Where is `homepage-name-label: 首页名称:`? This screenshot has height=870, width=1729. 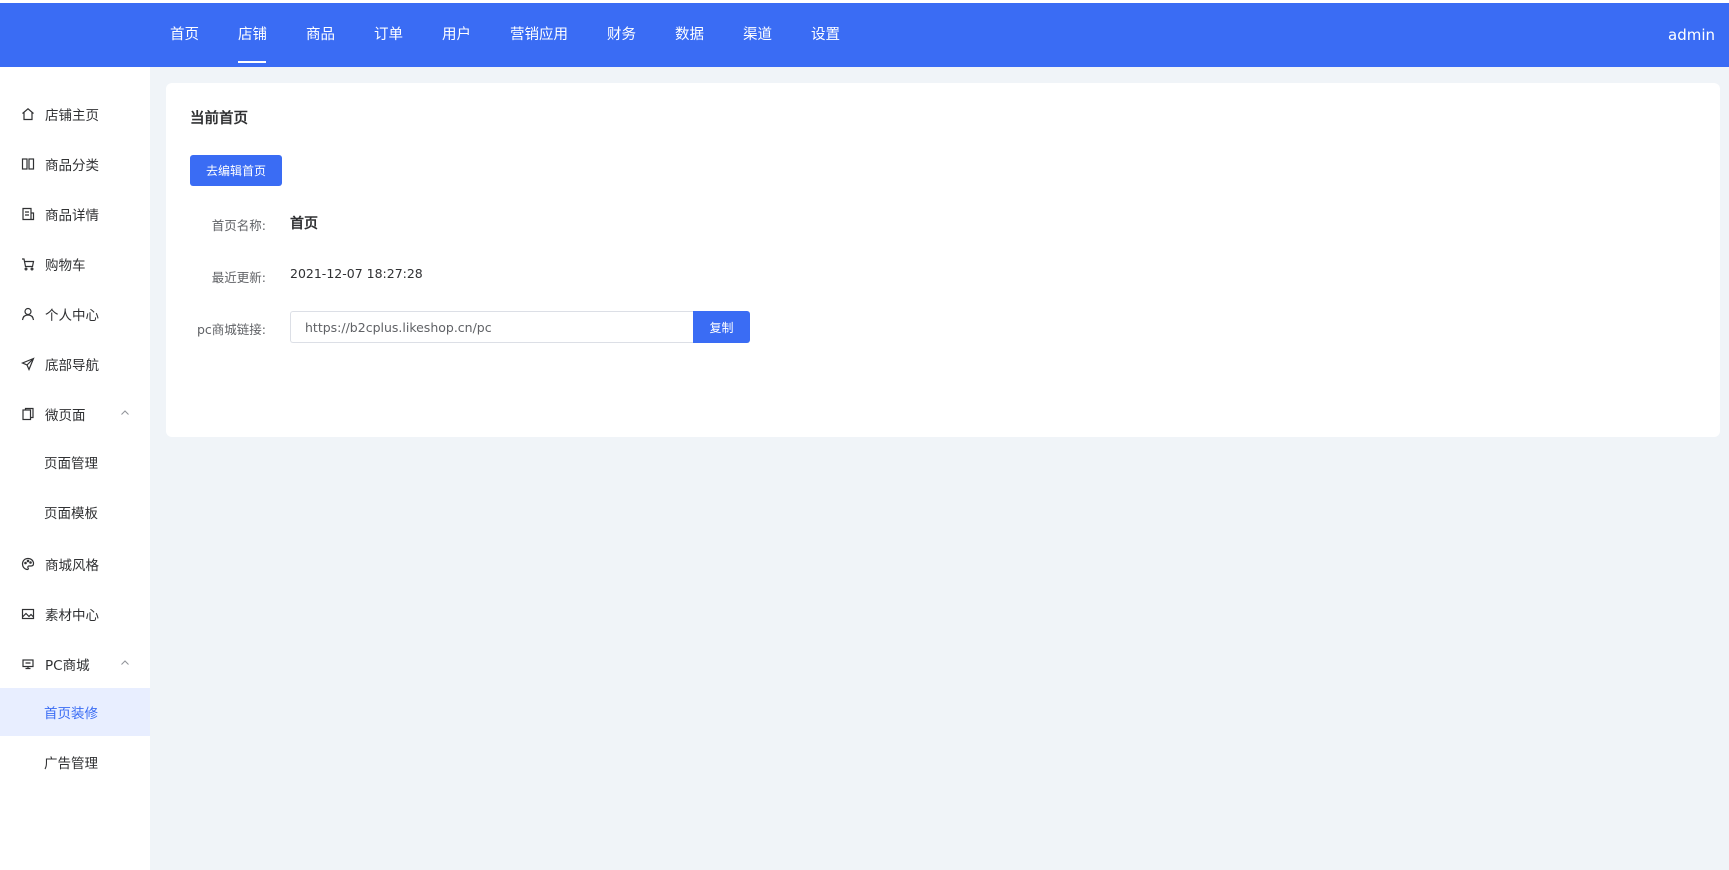
homepage-name-label: 首页名称: is located at coordinates (238, 225).